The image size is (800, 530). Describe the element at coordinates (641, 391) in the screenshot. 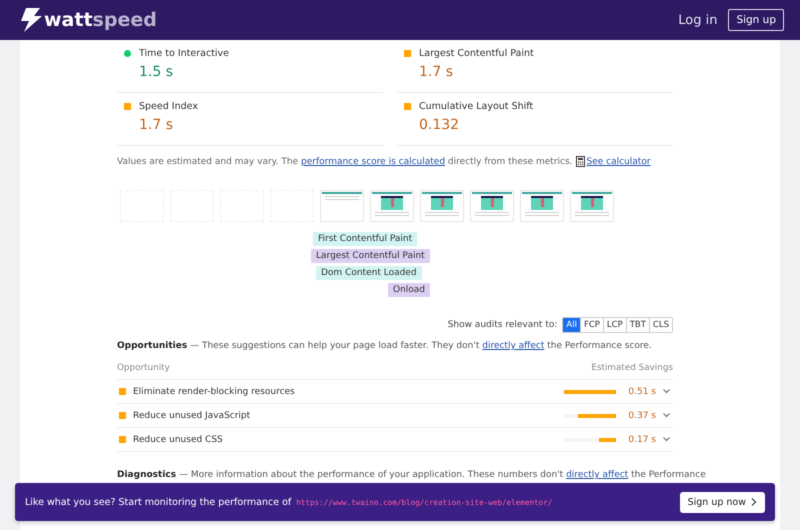

I see `savings-value: 0.51 s` at that location.